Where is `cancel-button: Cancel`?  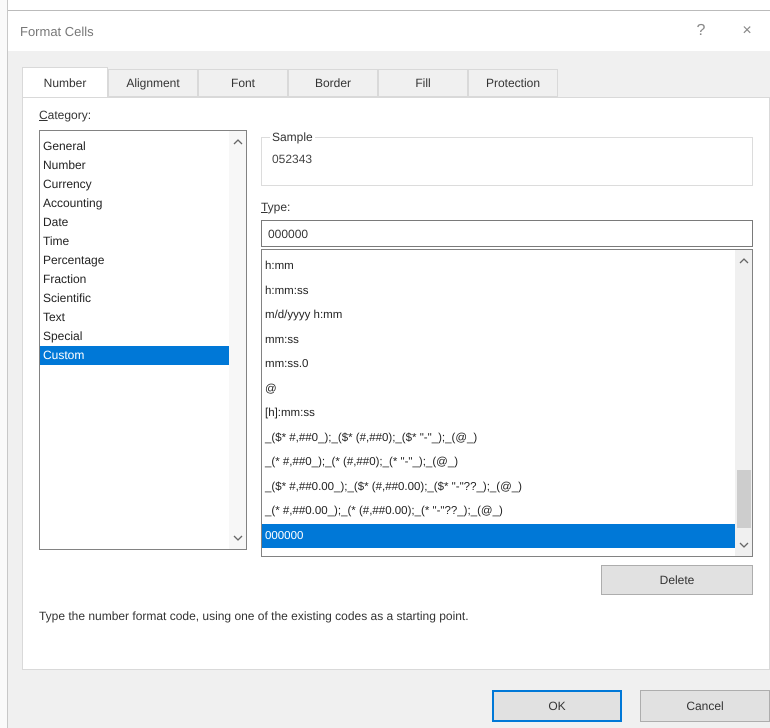
cancel-button: Cancel is located at coordinates (705, 706).